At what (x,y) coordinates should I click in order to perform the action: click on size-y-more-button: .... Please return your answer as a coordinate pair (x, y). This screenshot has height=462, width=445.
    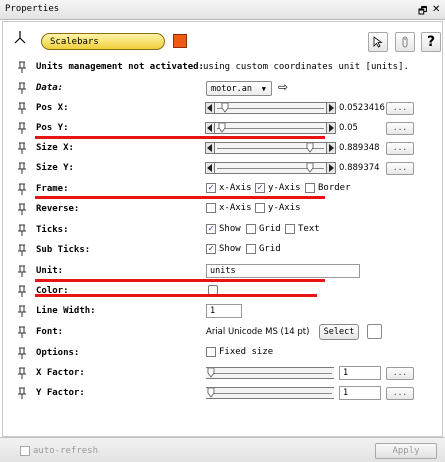
    Looking at the image, I should click on (400, 168).